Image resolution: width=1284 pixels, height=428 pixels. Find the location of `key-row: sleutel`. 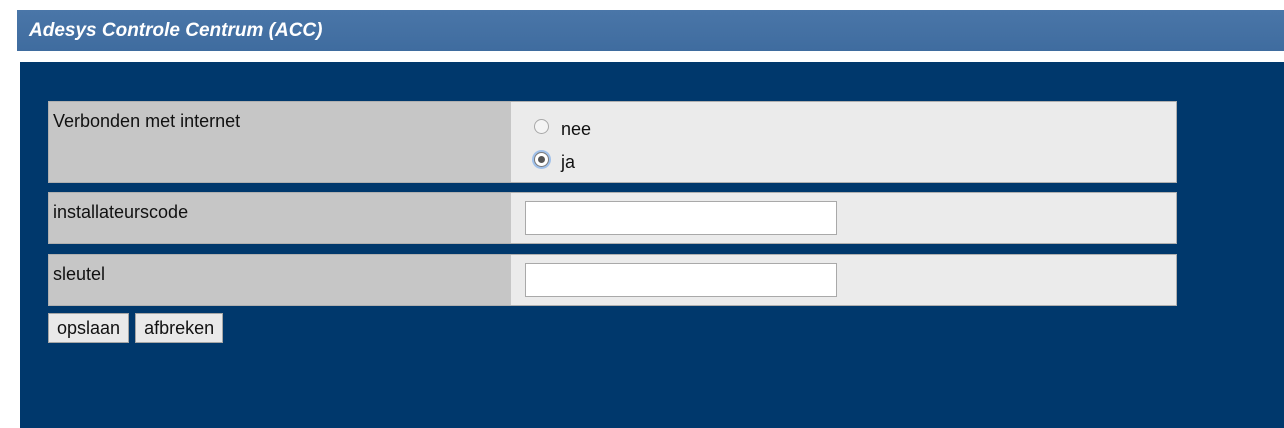

key-row: sleutel is located at coordinates (612, 280).